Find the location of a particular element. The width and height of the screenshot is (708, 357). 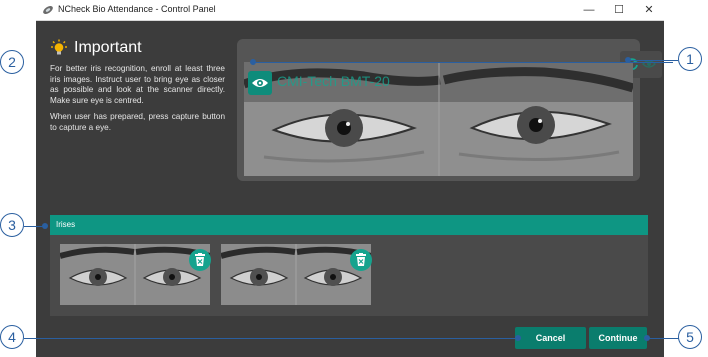

window-title: NCheck Bio Attendance - Control Panel is located at coordinates (137, 9).